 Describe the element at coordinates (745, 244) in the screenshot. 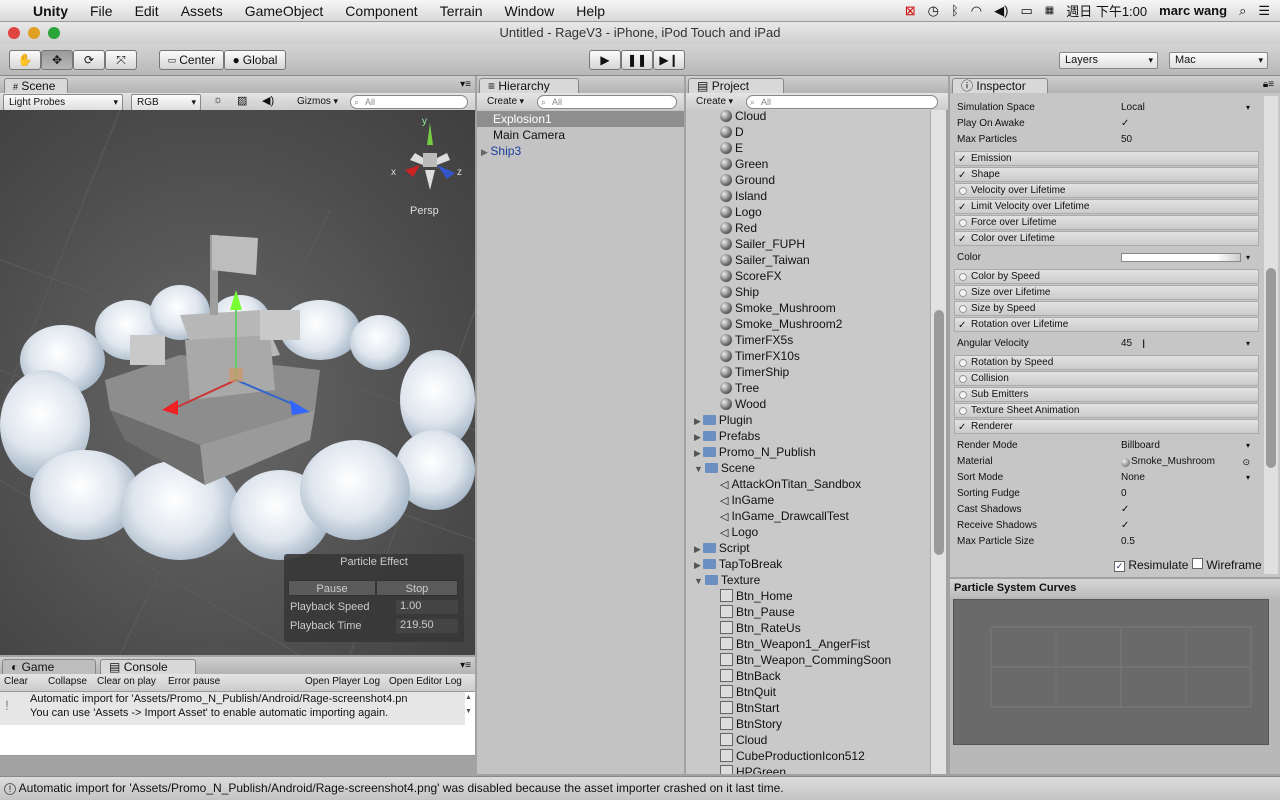

I see `project-item: Sailer_FUPH` at that location.